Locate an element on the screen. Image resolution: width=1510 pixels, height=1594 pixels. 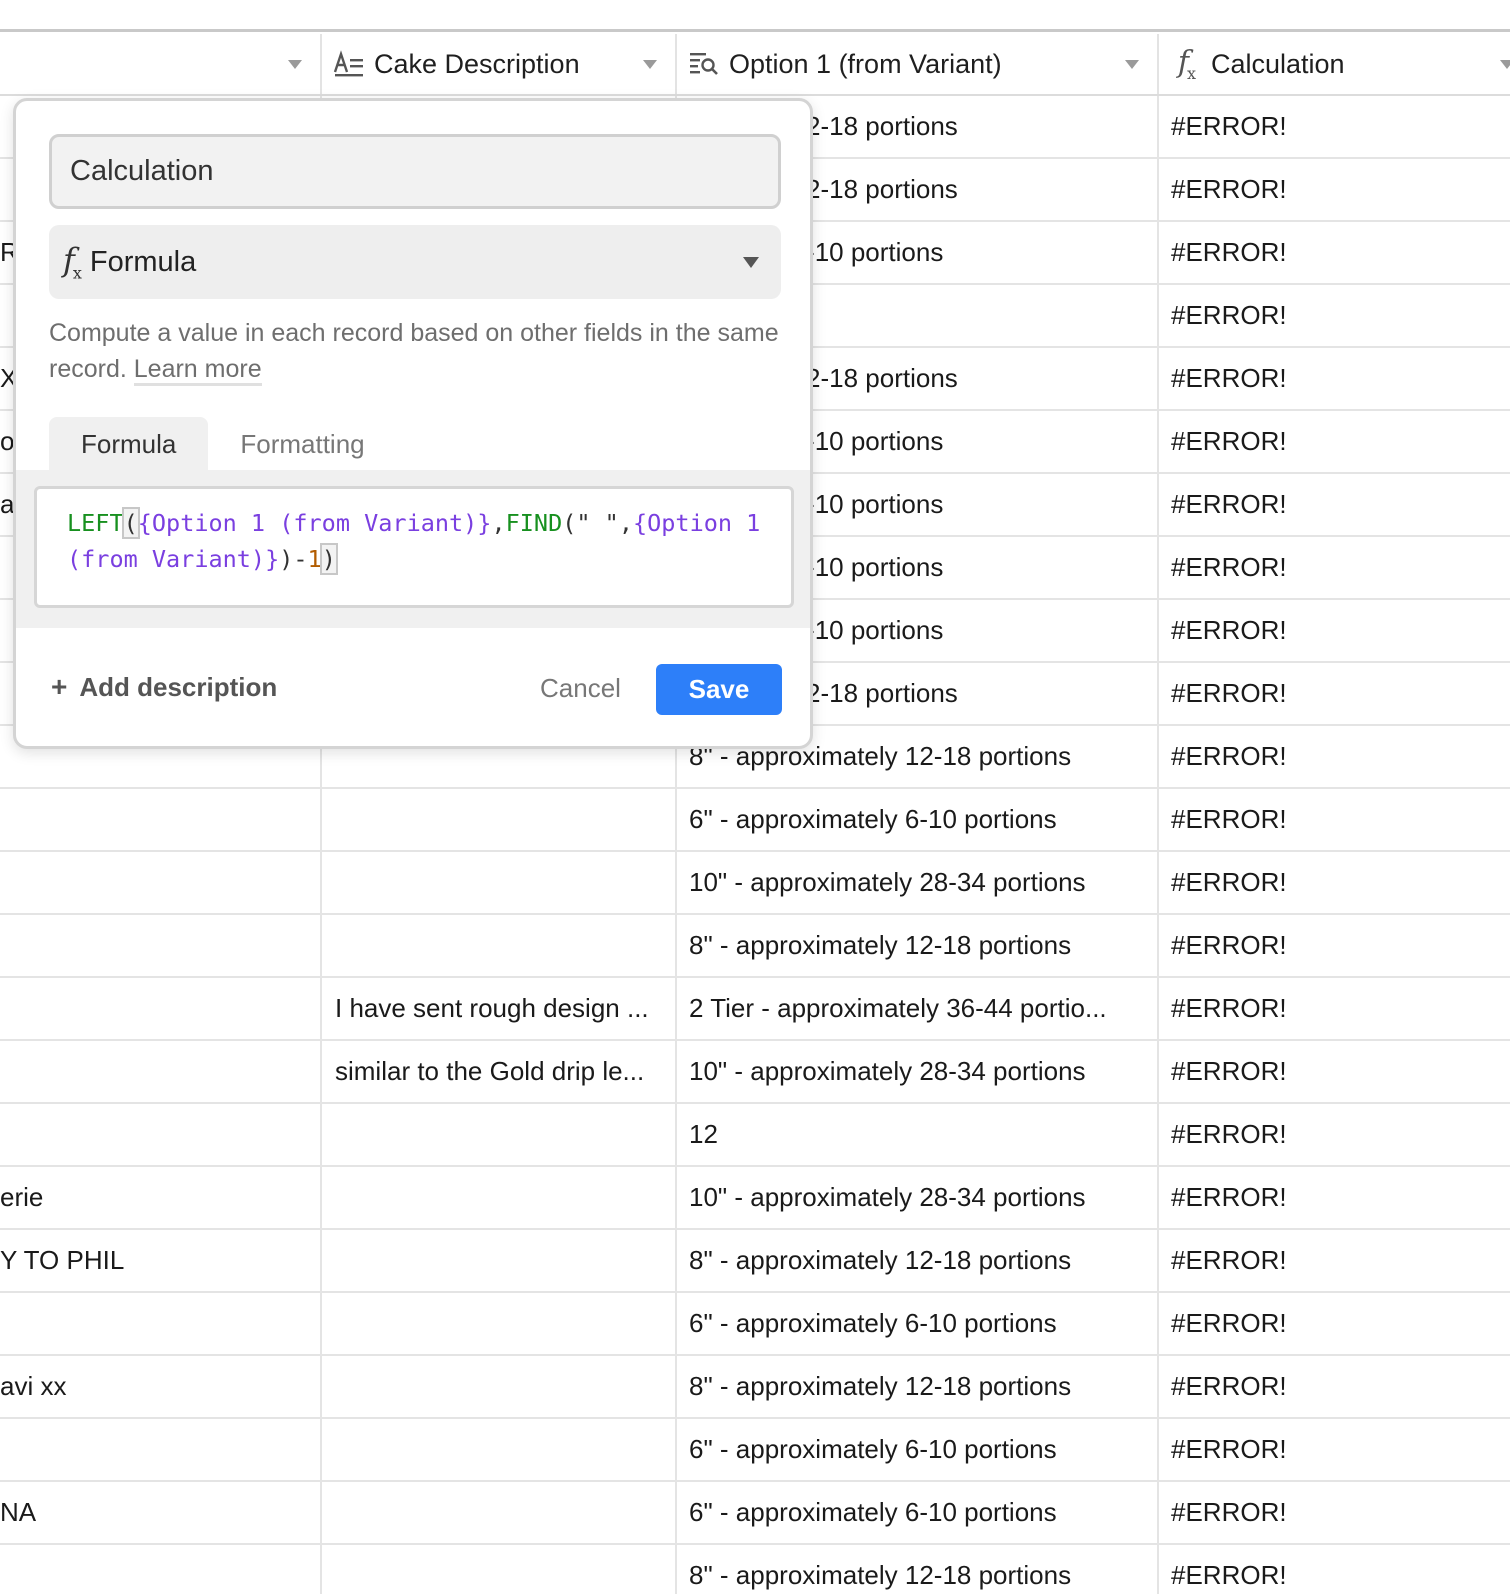
column-header-primary is located at coordinates (161, 64).